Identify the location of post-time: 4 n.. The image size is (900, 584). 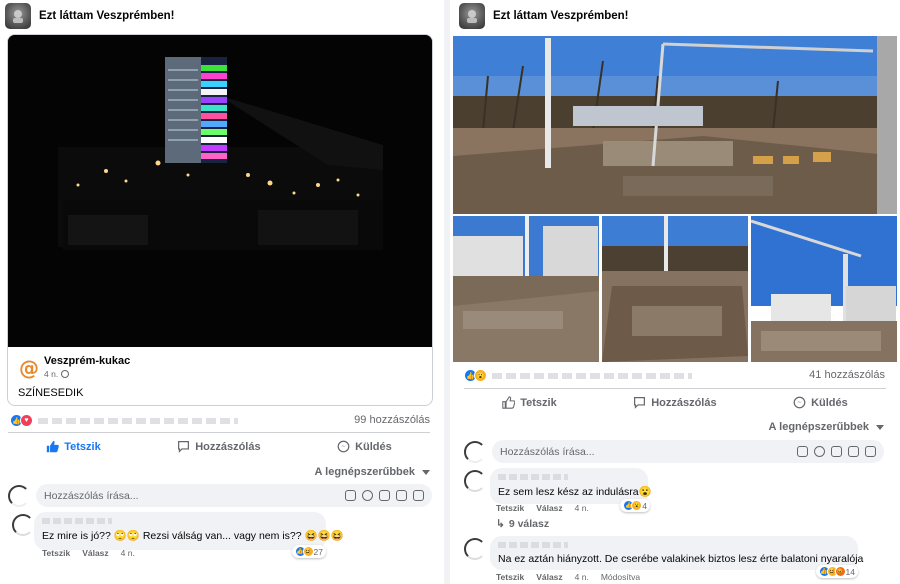
(57, 374).